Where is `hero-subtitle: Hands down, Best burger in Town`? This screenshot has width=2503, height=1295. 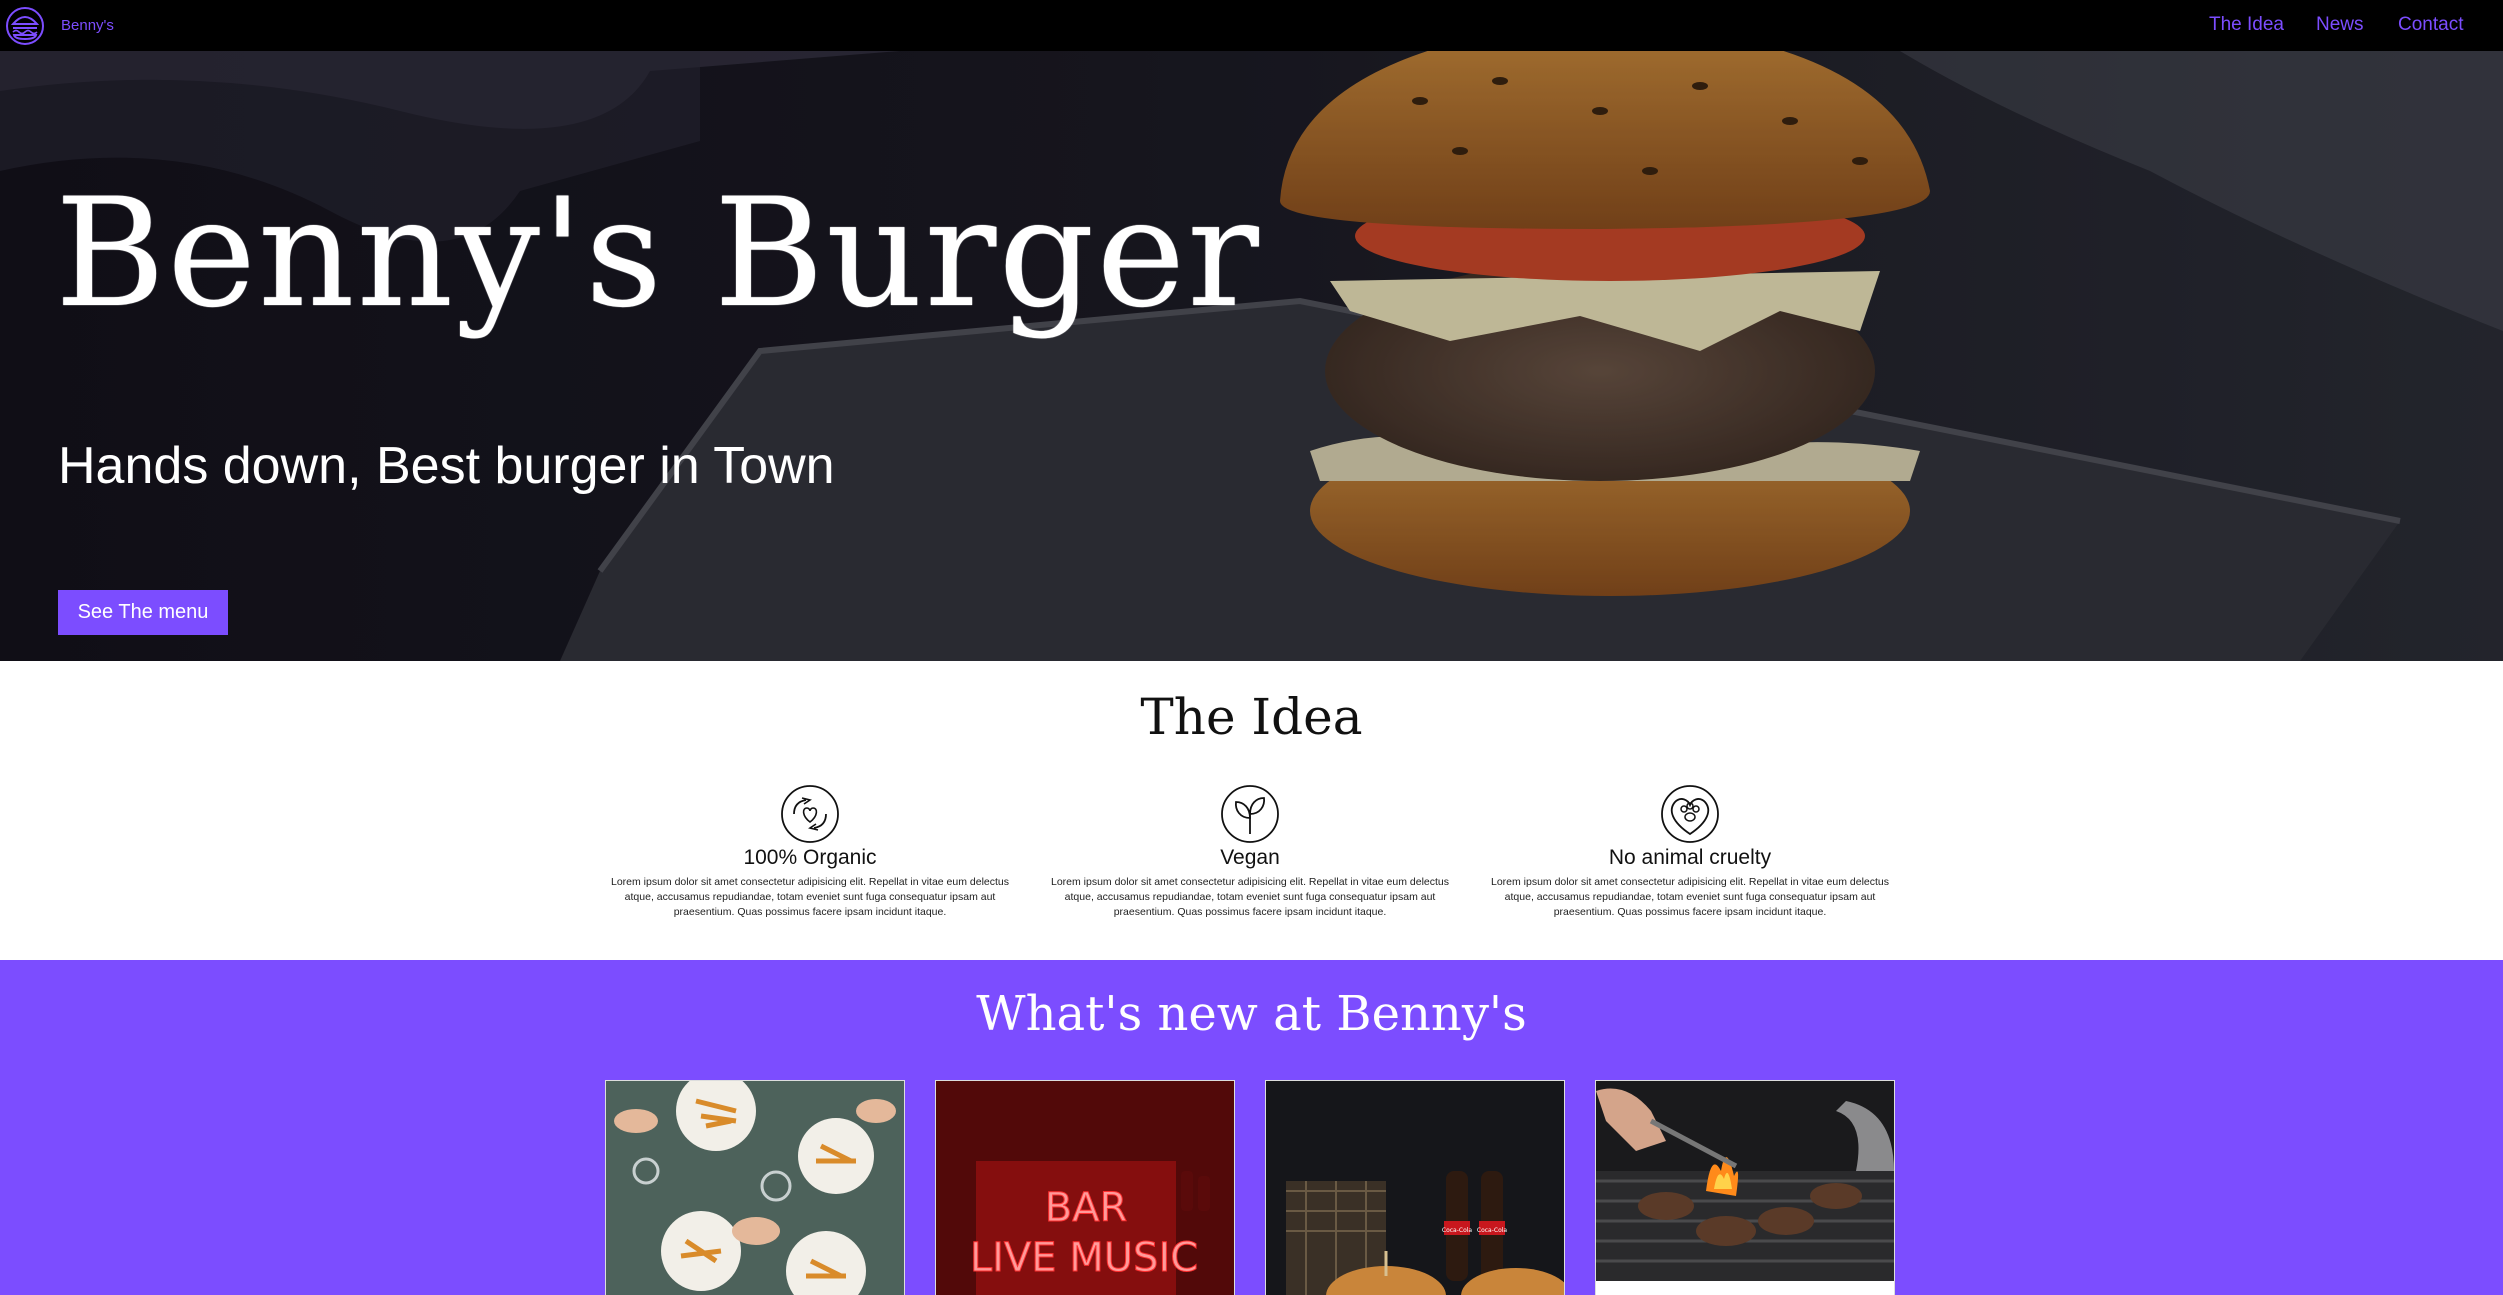
hero-subtitle: Hands down, Best burger in Town is located at coordinates (446, 466).